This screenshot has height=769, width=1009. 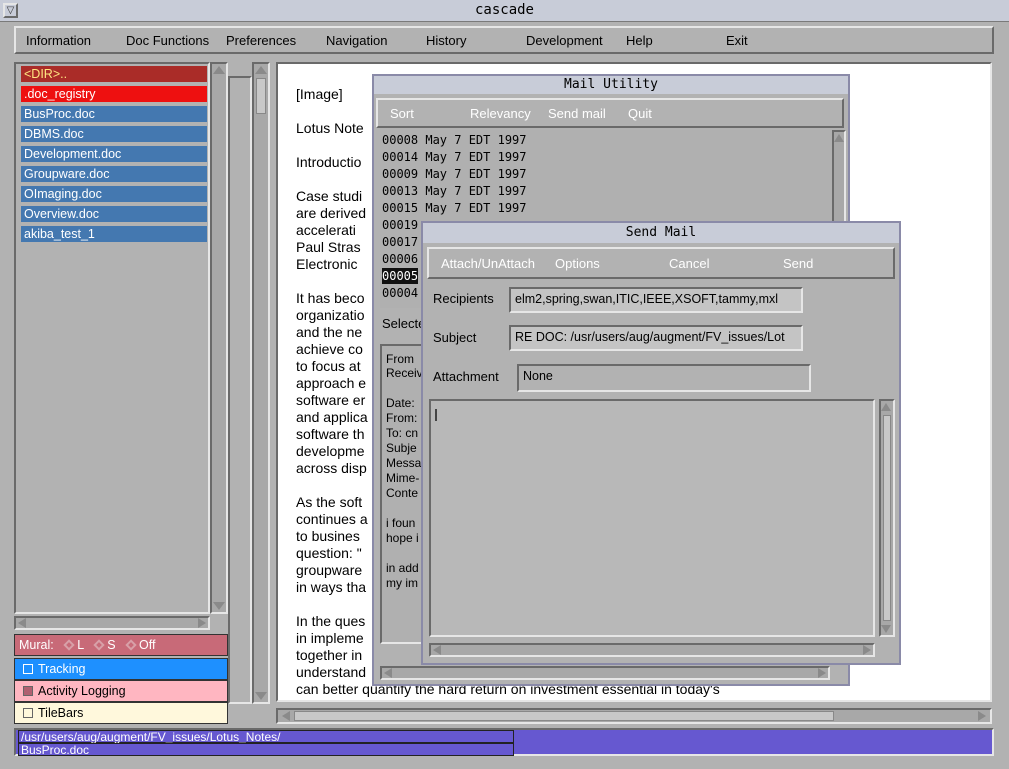 I want to click on file-item: Groupware.doc, so click(x=114, y=174).